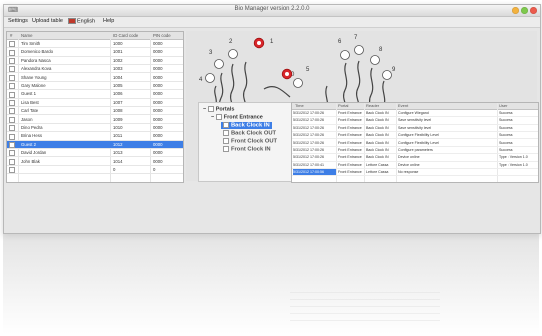 Image resolution: width=542 pixels, height=336 pixels. Describe the element at coordinates (26, 35) in the screenshot. I see `column-header-name: Name` at that location.